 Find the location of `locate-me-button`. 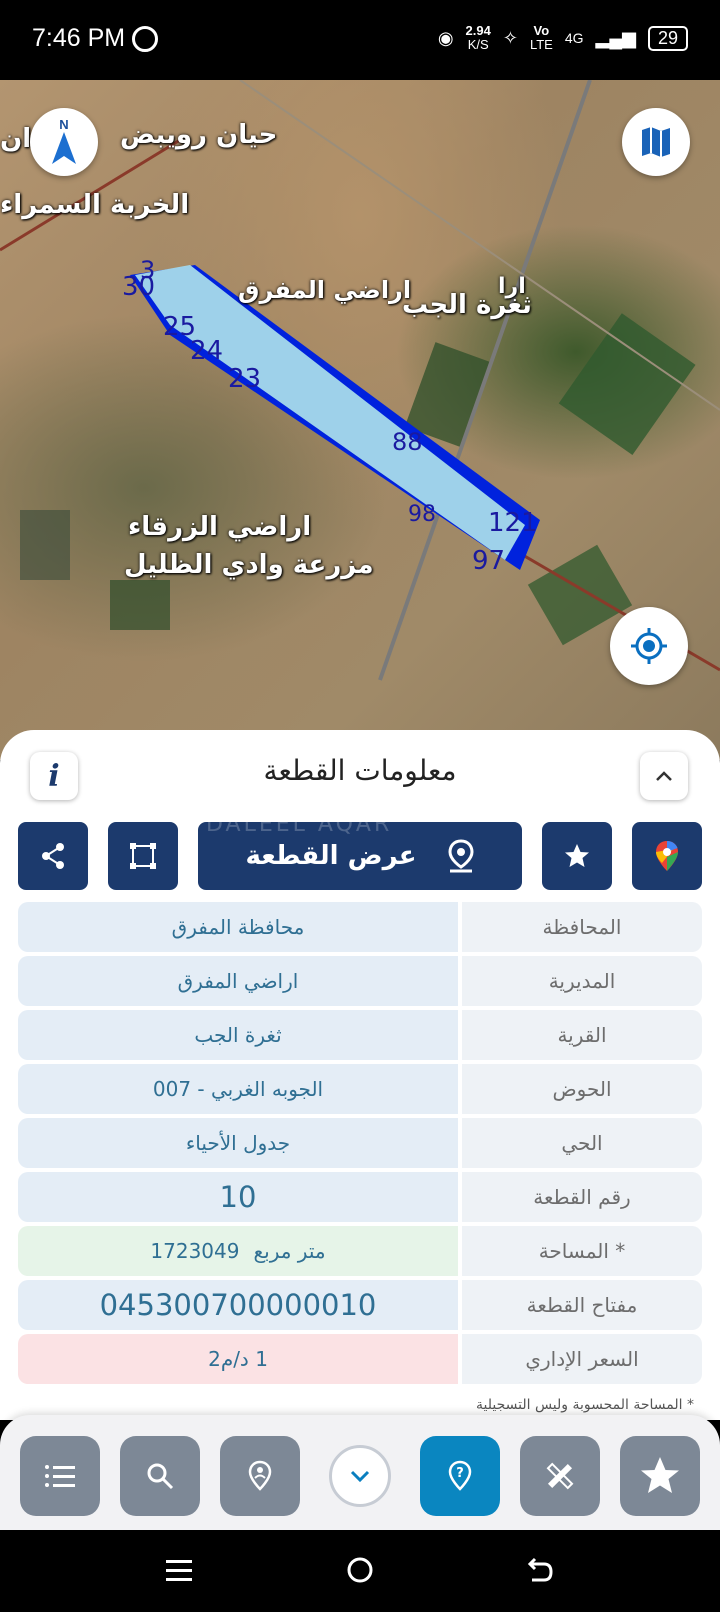

locate-me-button is located at coordinates (649, 646).